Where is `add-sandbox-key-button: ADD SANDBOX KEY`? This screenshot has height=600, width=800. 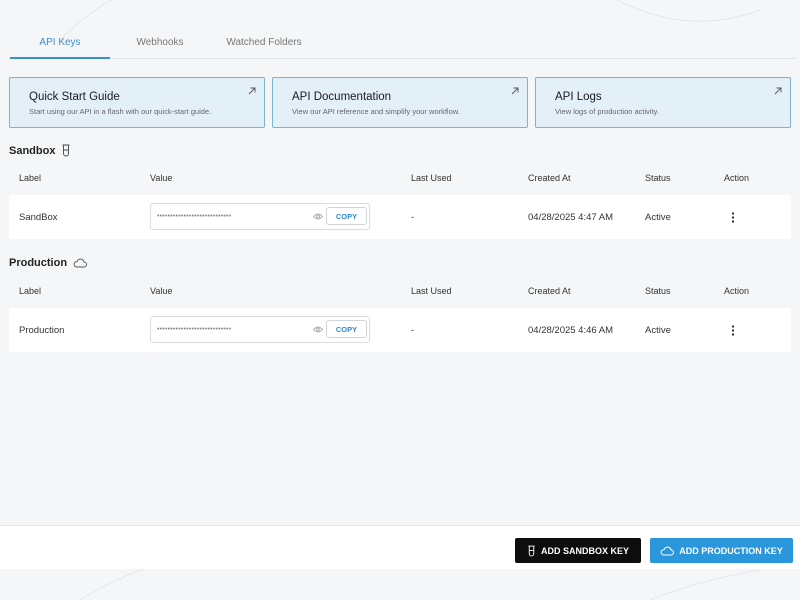
add-sandbox-key-button: ADD SANDBOX KEY is located at coordinates (578, 550).